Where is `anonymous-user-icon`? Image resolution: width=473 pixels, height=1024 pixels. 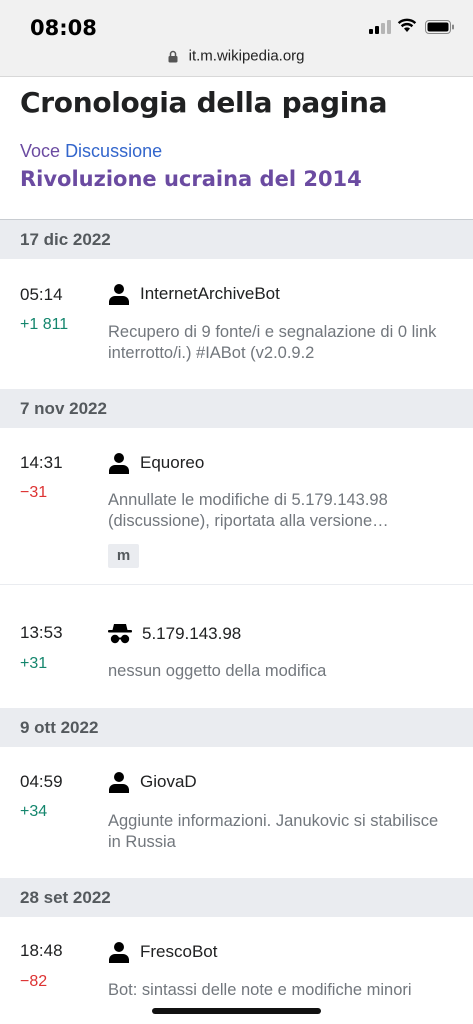 anonymous-user-icon is located at coordinates (120, 634).